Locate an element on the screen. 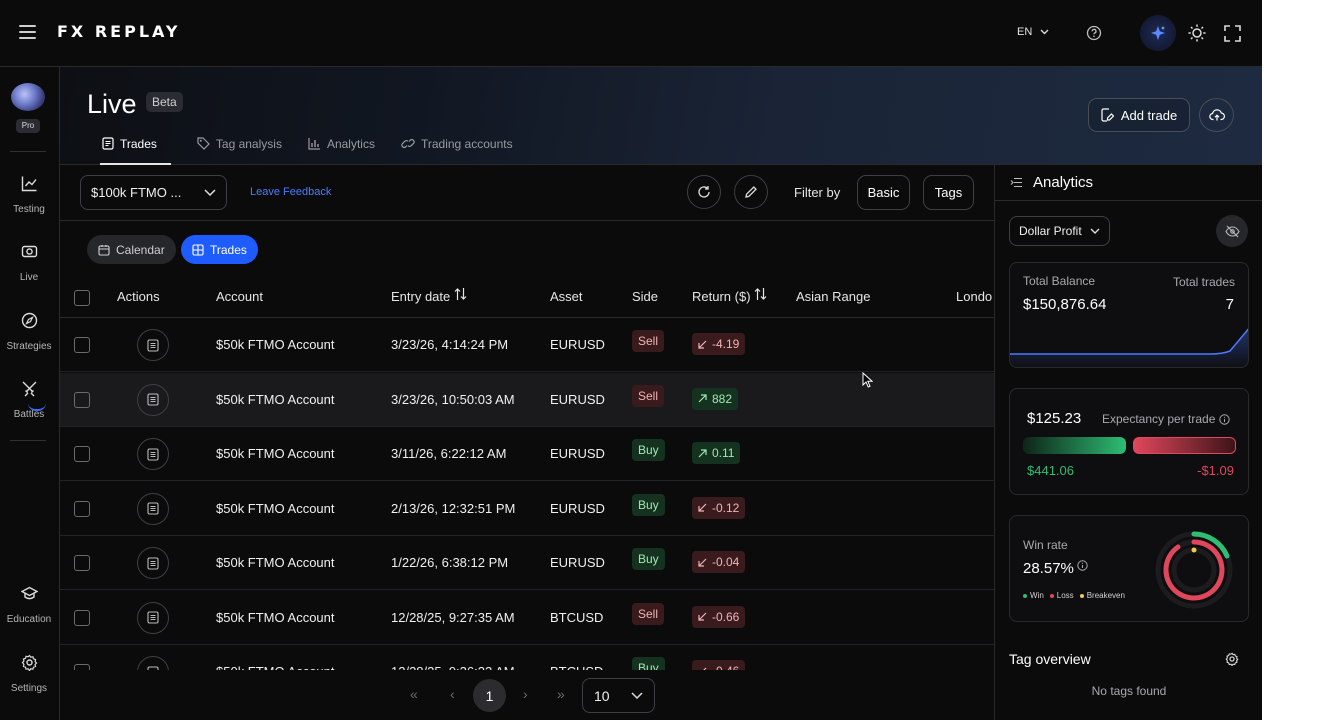 The width and height of the screenshot is (1325, 720). tab-analytics: Analytics is located at coordinates (341, 149).